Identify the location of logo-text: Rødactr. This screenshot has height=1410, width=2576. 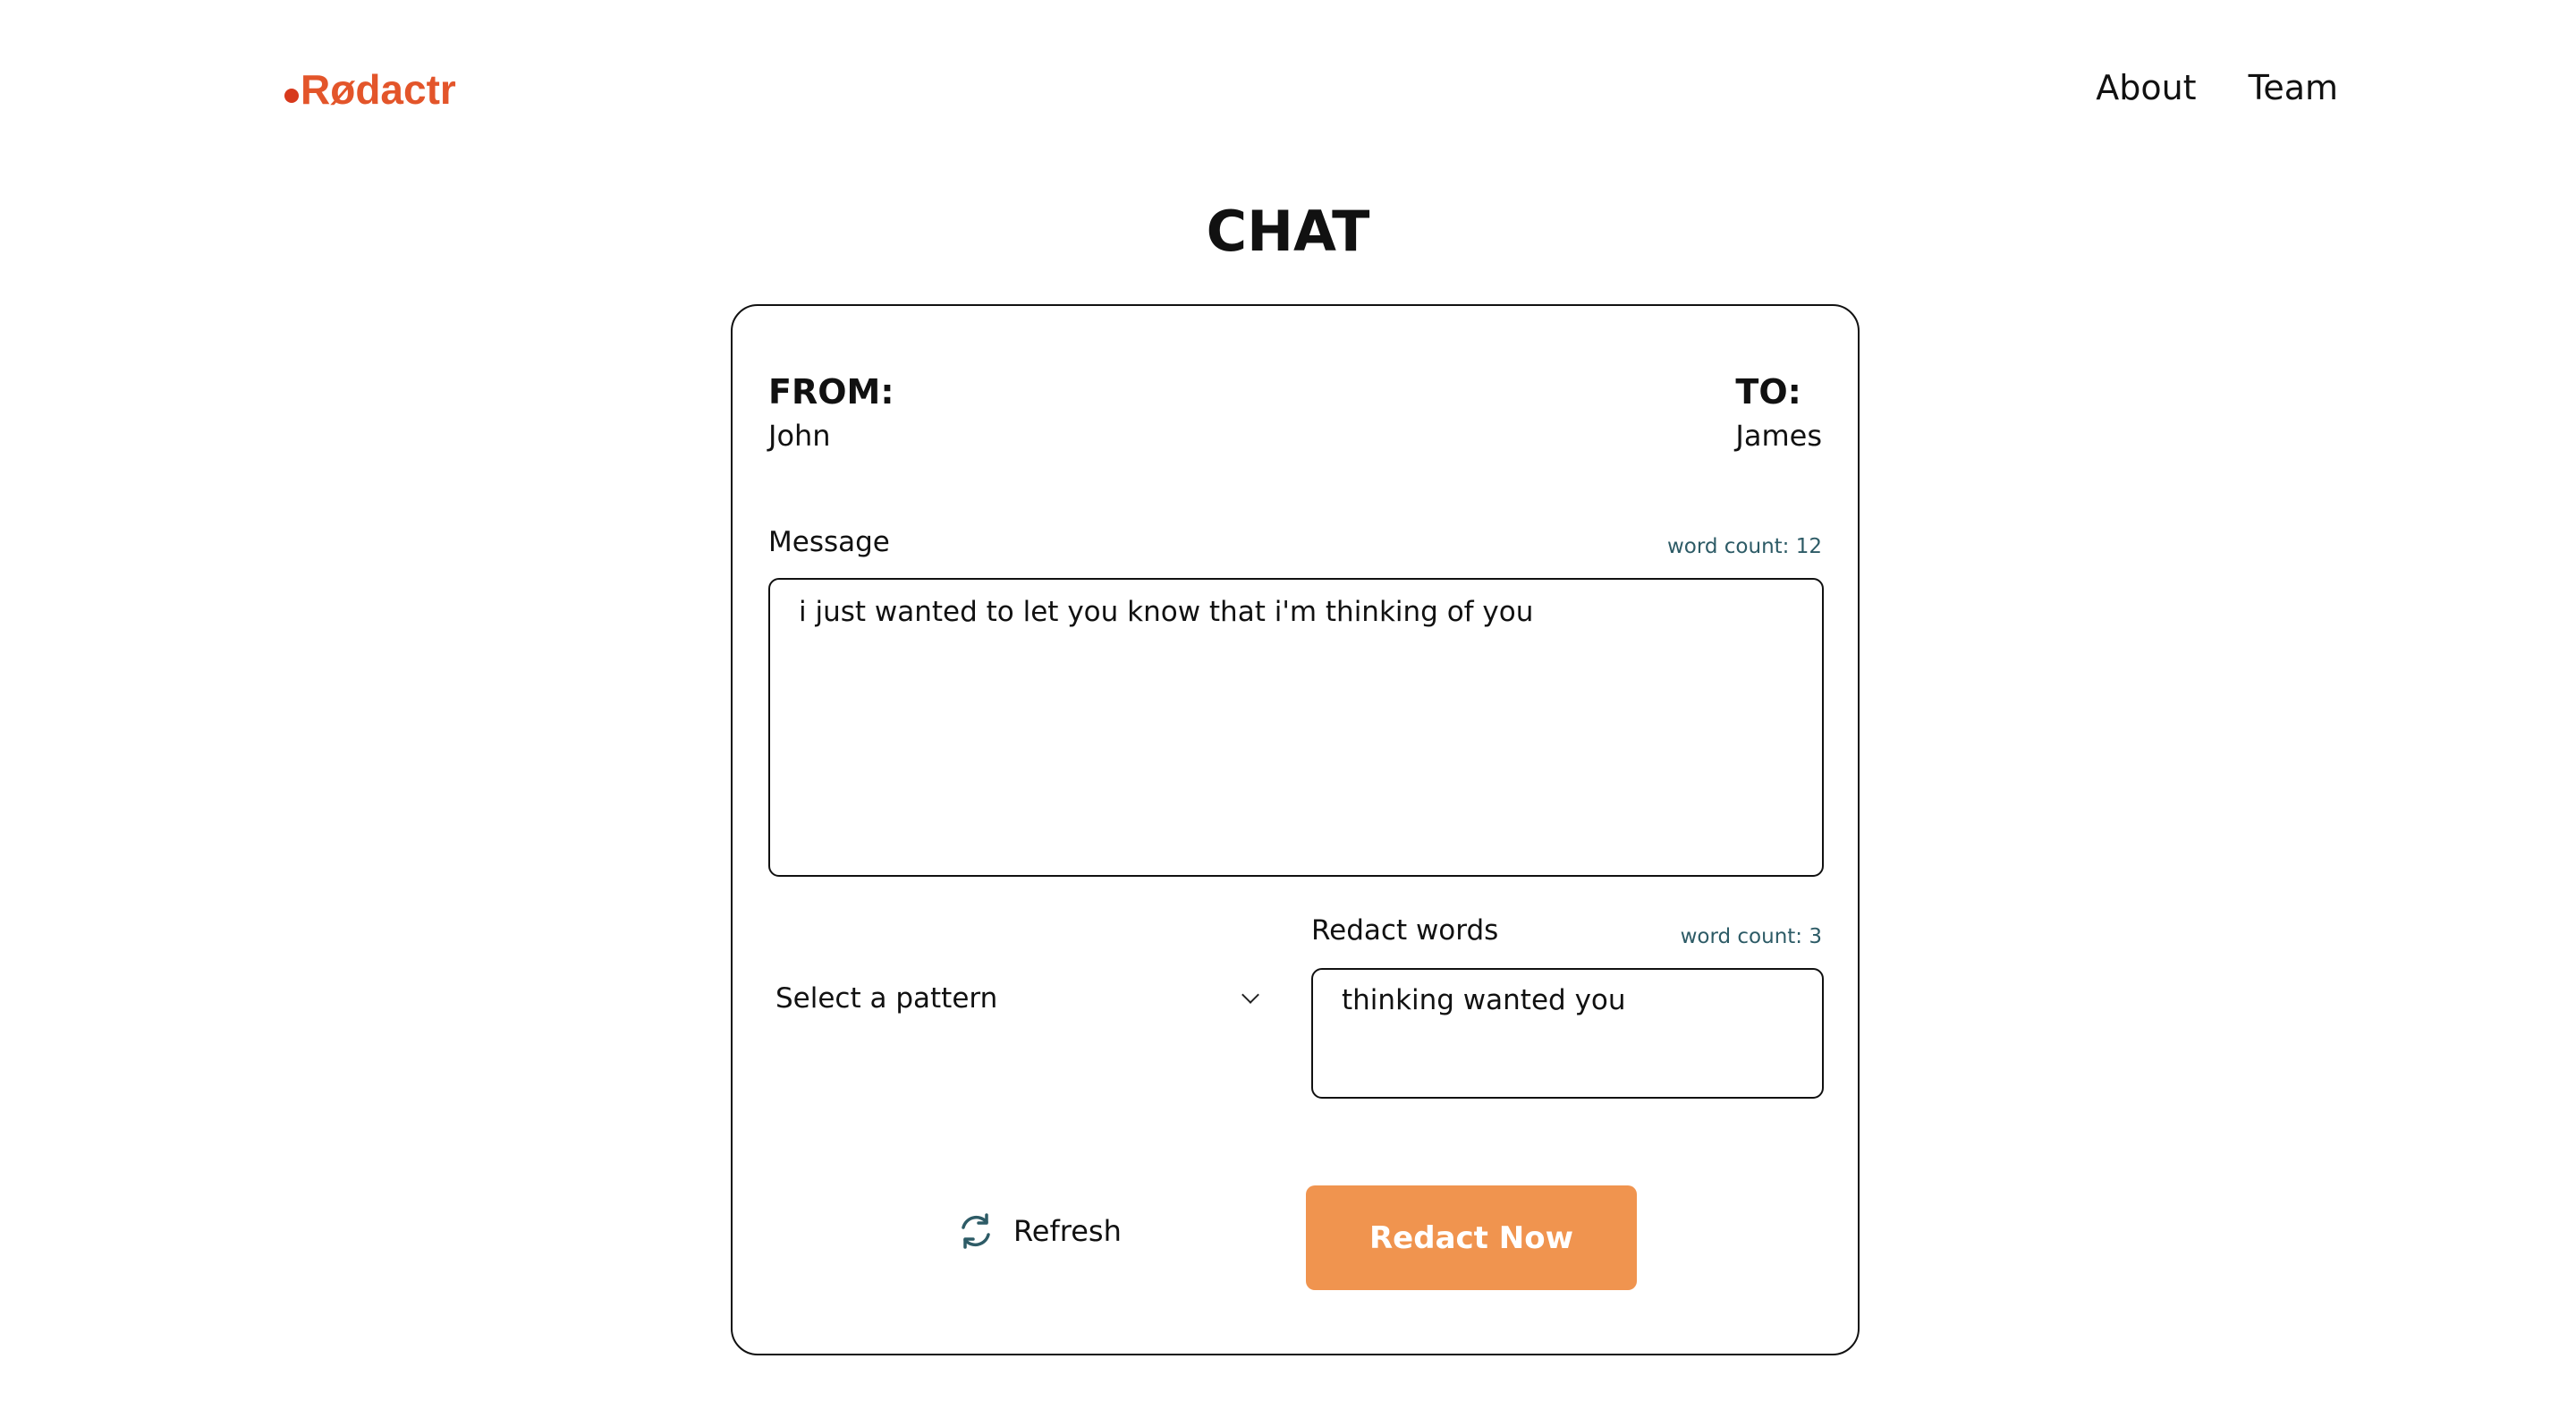
(378, 90).